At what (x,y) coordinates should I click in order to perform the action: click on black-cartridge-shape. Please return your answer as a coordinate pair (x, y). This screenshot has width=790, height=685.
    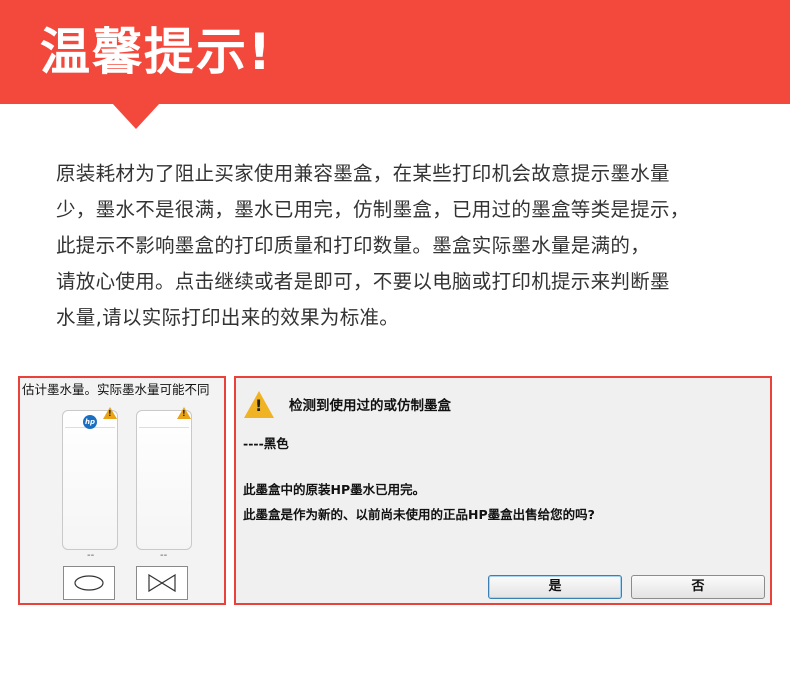
    Looking at the image, I should click on (89, 583).